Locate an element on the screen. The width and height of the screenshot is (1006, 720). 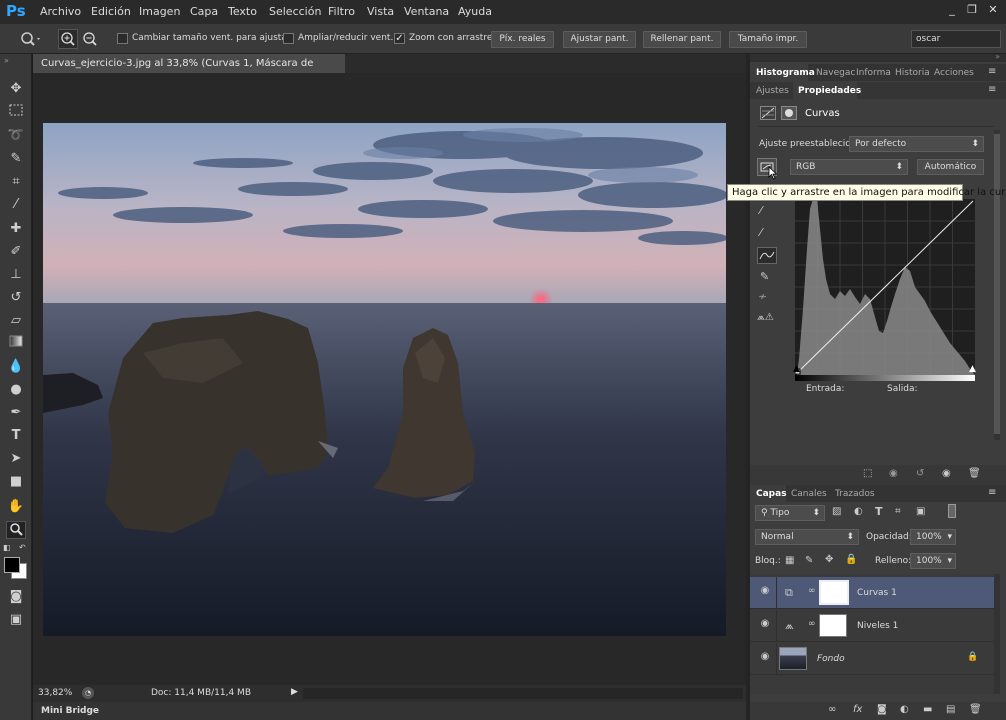
reset-icon: ↺ is located at coordinates (920, 473).